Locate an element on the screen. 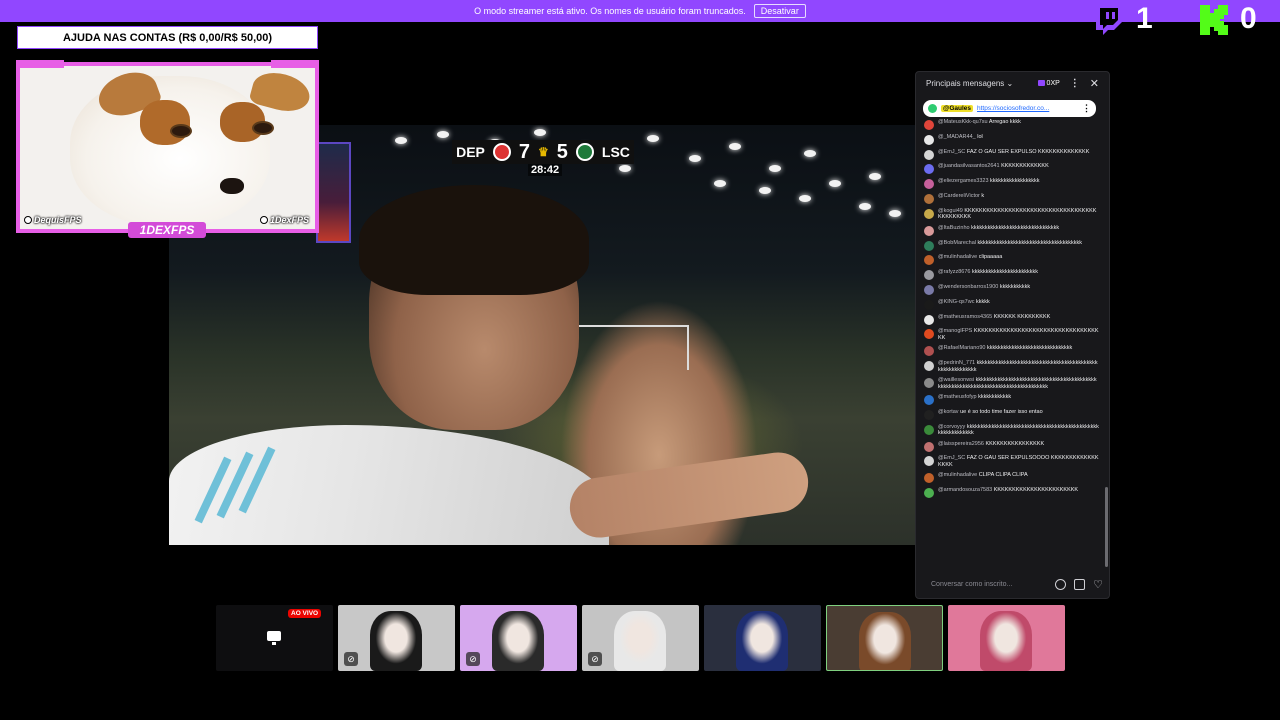 The image size is (1280, 720). chat-username: @juandasilvasantos2641 is located at coordinates (969, 166).